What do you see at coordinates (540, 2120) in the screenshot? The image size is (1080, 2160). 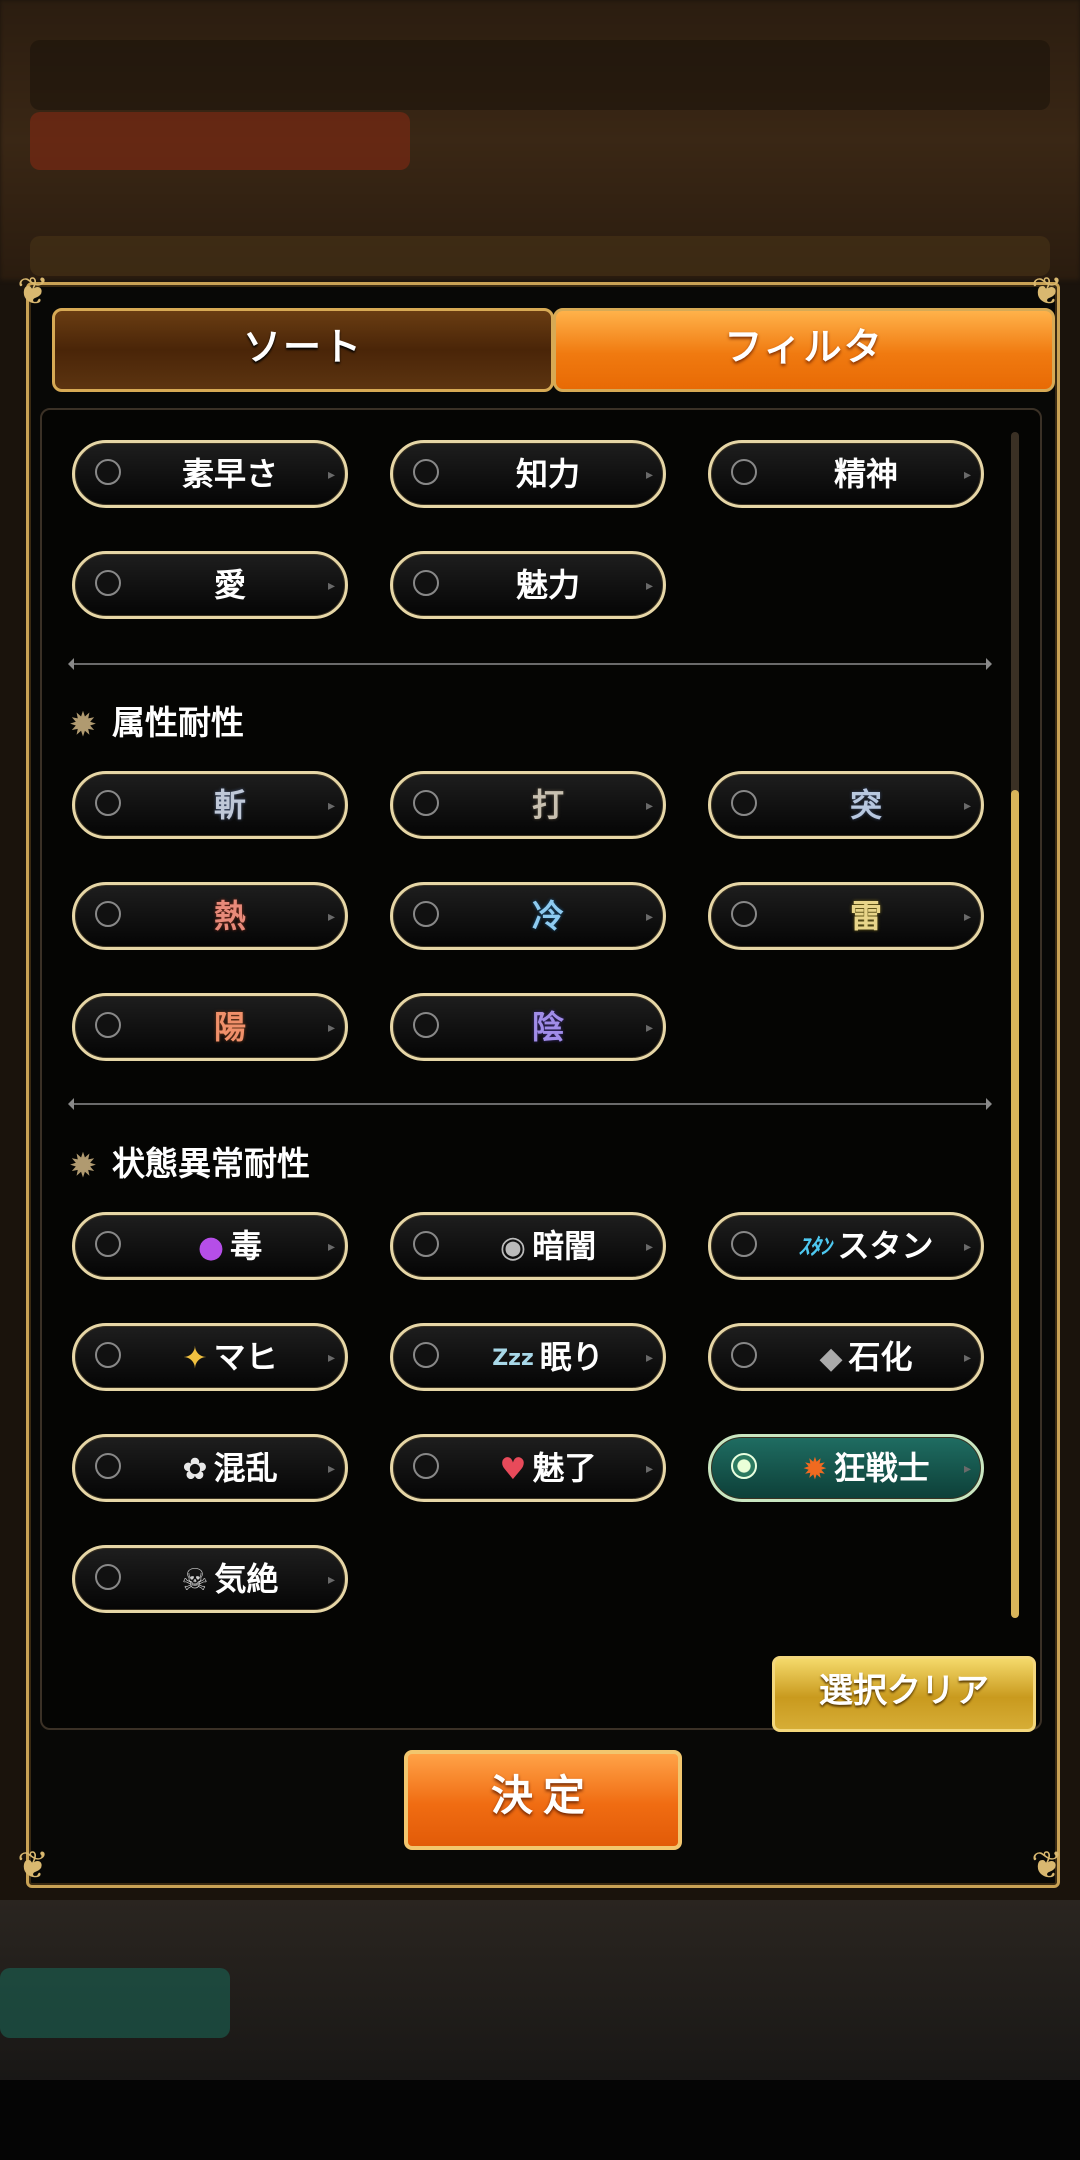 I see `background-bottom-bar` at bounding box center [540, 2120].